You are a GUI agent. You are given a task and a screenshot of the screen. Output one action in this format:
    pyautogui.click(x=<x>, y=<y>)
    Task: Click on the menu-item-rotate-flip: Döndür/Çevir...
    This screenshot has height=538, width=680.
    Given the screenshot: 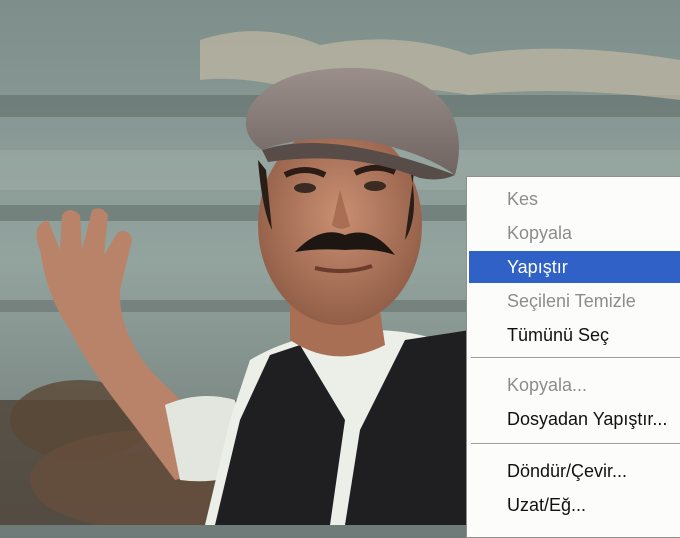 What is the action you would take?
    pyautogui.click(x=574, y=471)
    